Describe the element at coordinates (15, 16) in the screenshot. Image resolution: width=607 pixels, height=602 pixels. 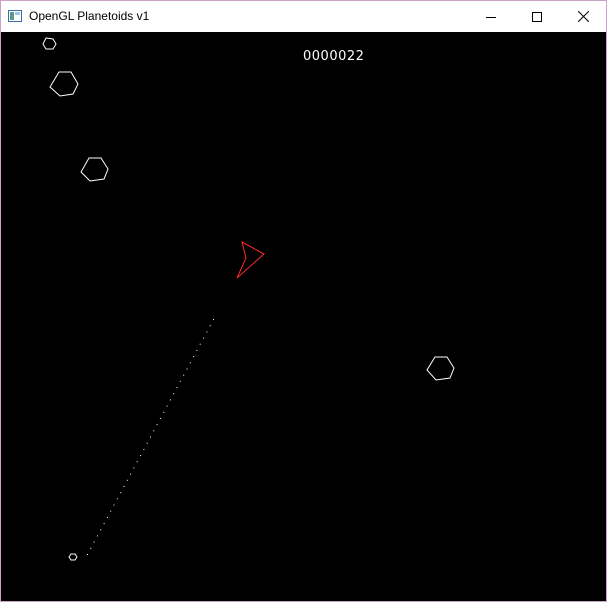
I see `app-icon` at that location.